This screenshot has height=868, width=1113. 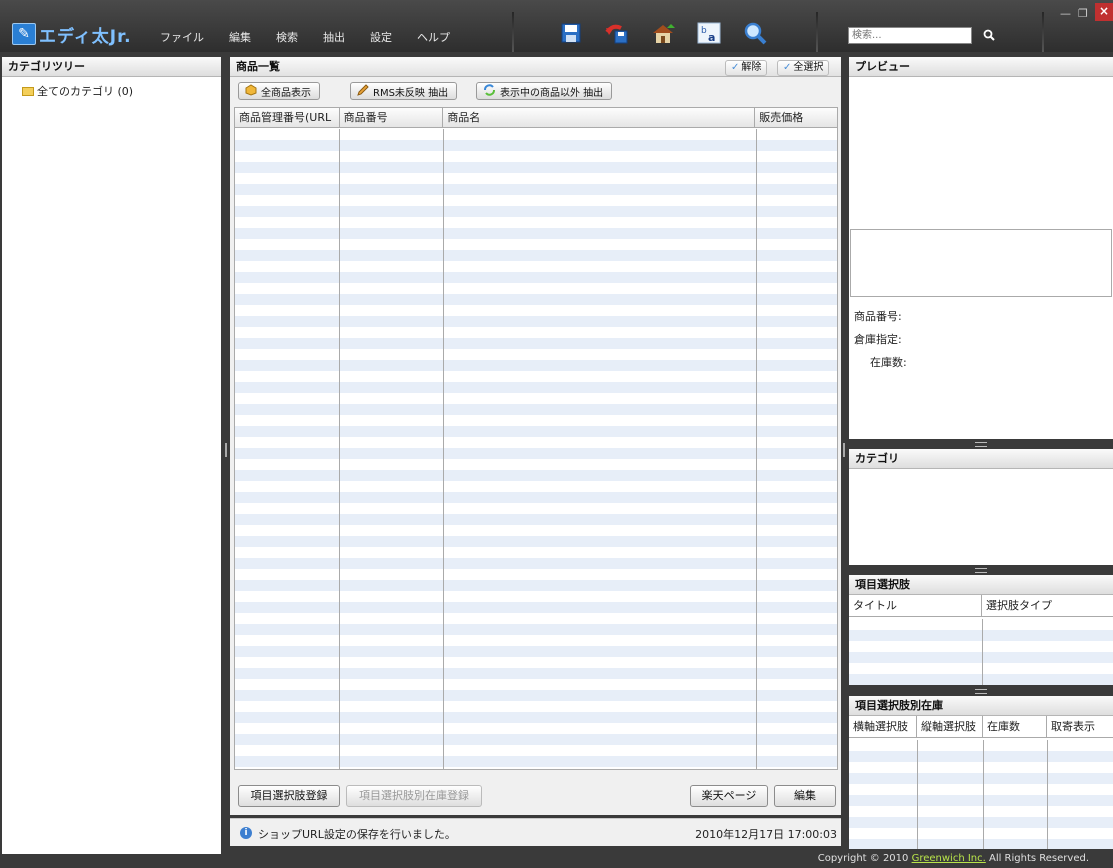 What do you see at coordinates (240, 37) in the screenshot?
I see `menu-edit: 編集` at bounding box center [240, 37].